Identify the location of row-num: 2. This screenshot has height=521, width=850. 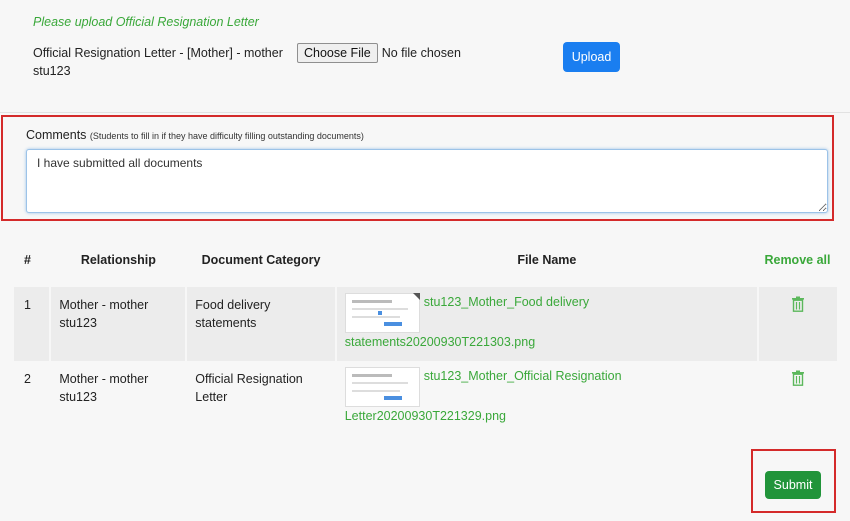
(32, 398).